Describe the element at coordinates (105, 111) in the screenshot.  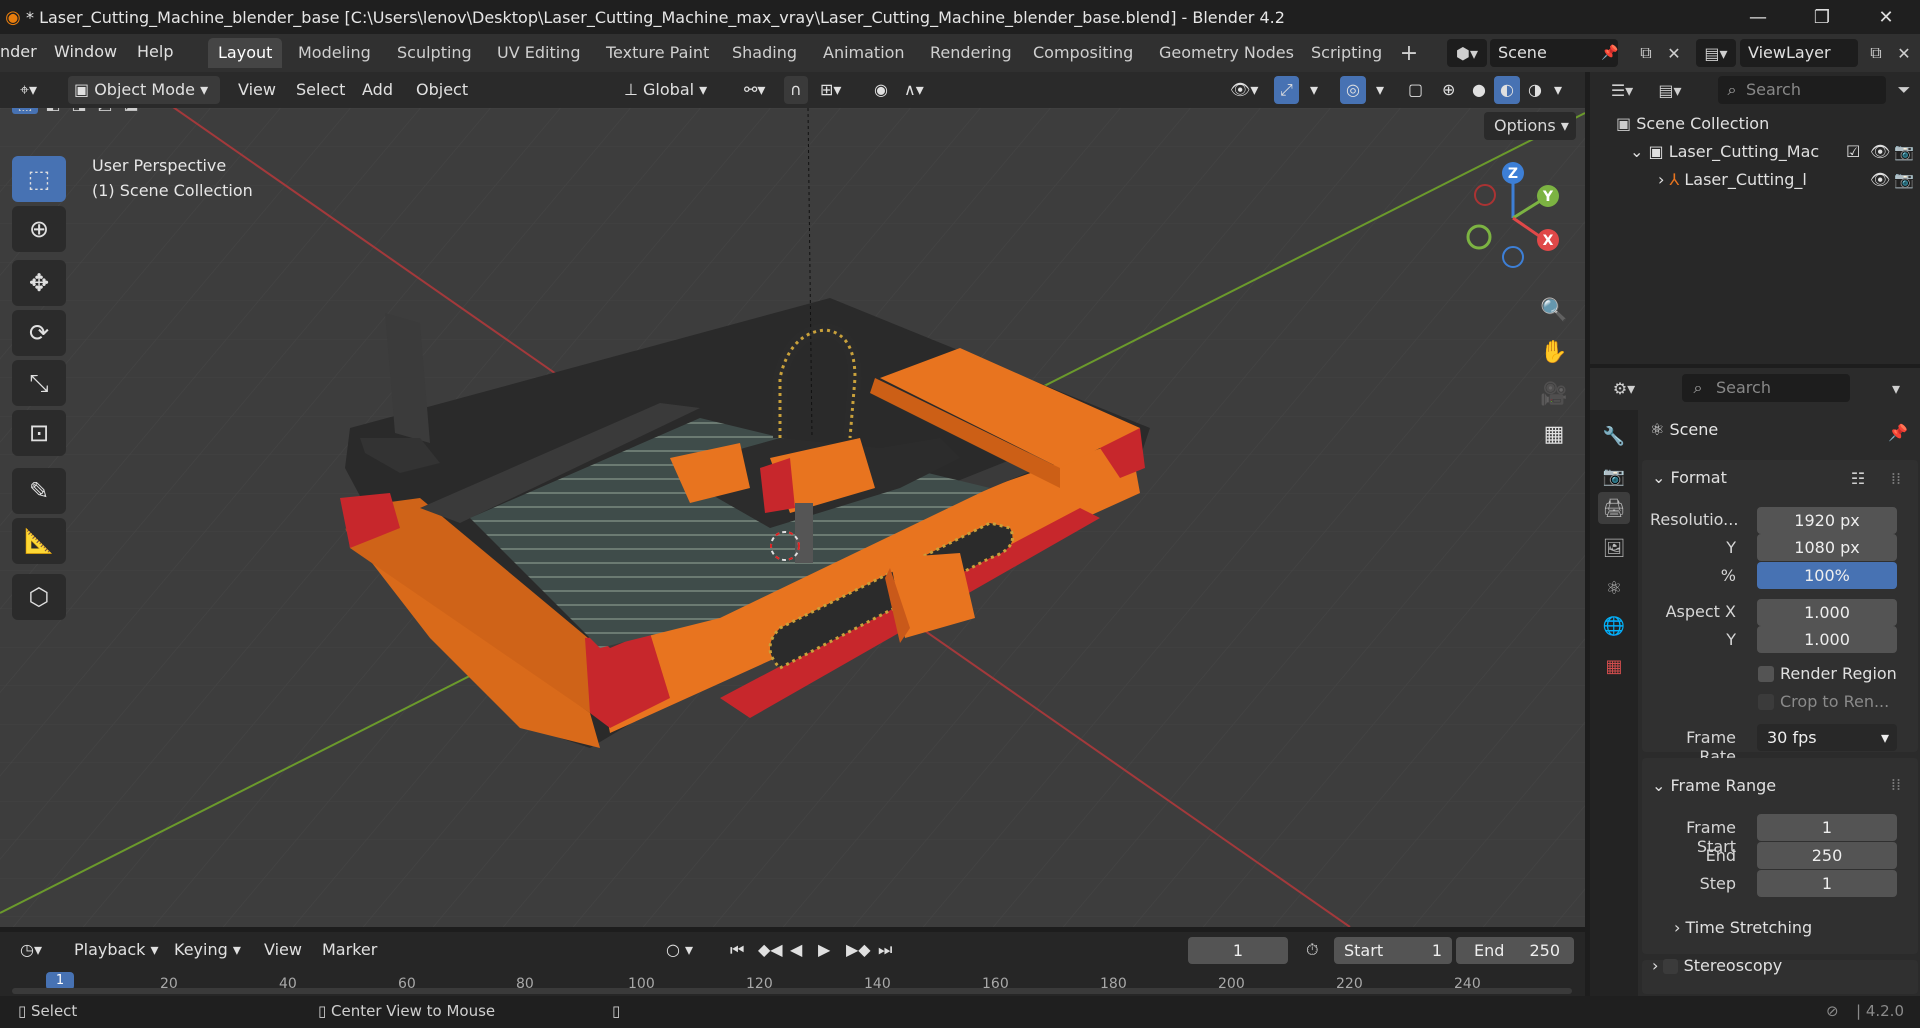
I see `select-invert-icon: ◩` at that location.